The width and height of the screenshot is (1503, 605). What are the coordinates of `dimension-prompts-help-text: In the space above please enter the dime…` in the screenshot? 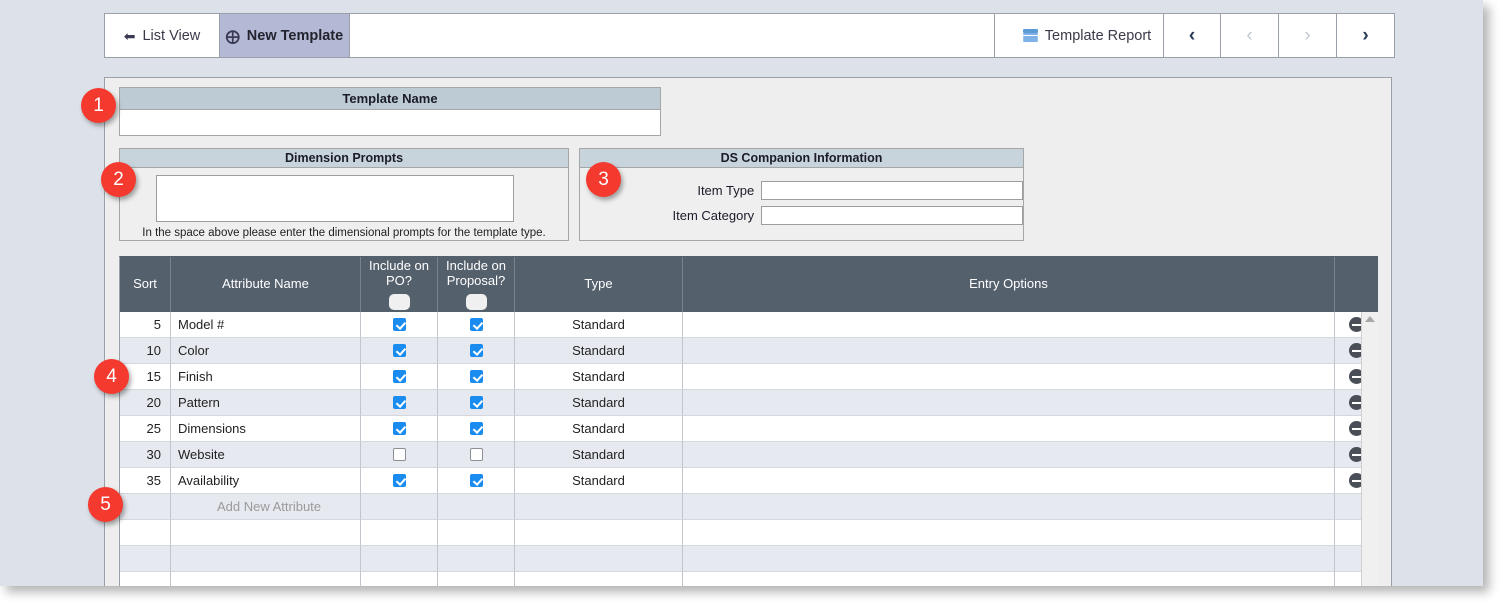 It's located at (344, 233).